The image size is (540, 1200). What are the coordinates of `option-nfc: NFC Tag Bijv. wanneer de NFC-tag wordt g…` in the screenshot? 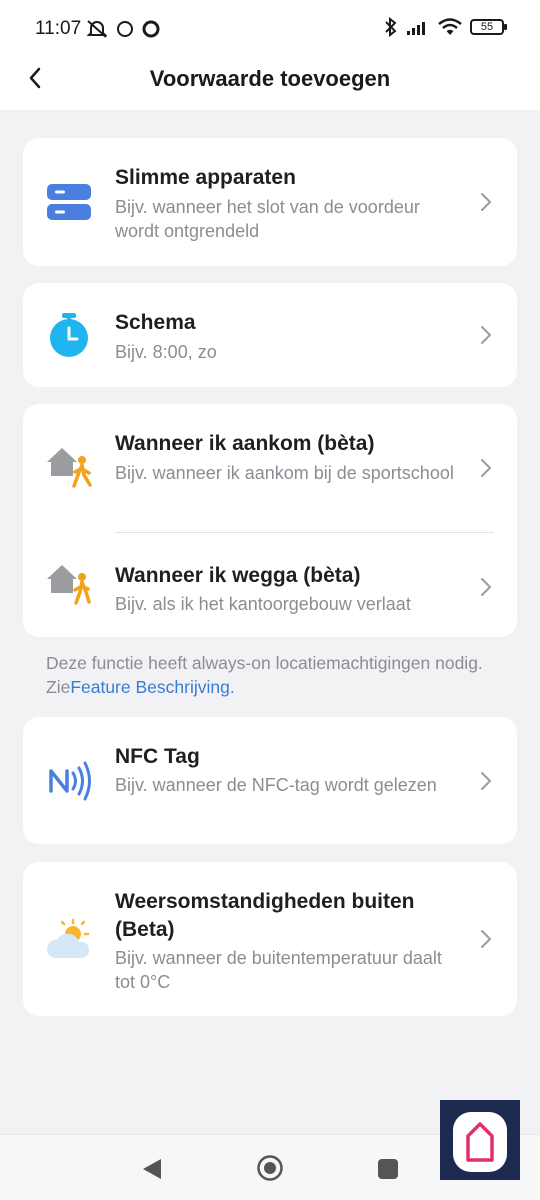 It's located at (270, 780).